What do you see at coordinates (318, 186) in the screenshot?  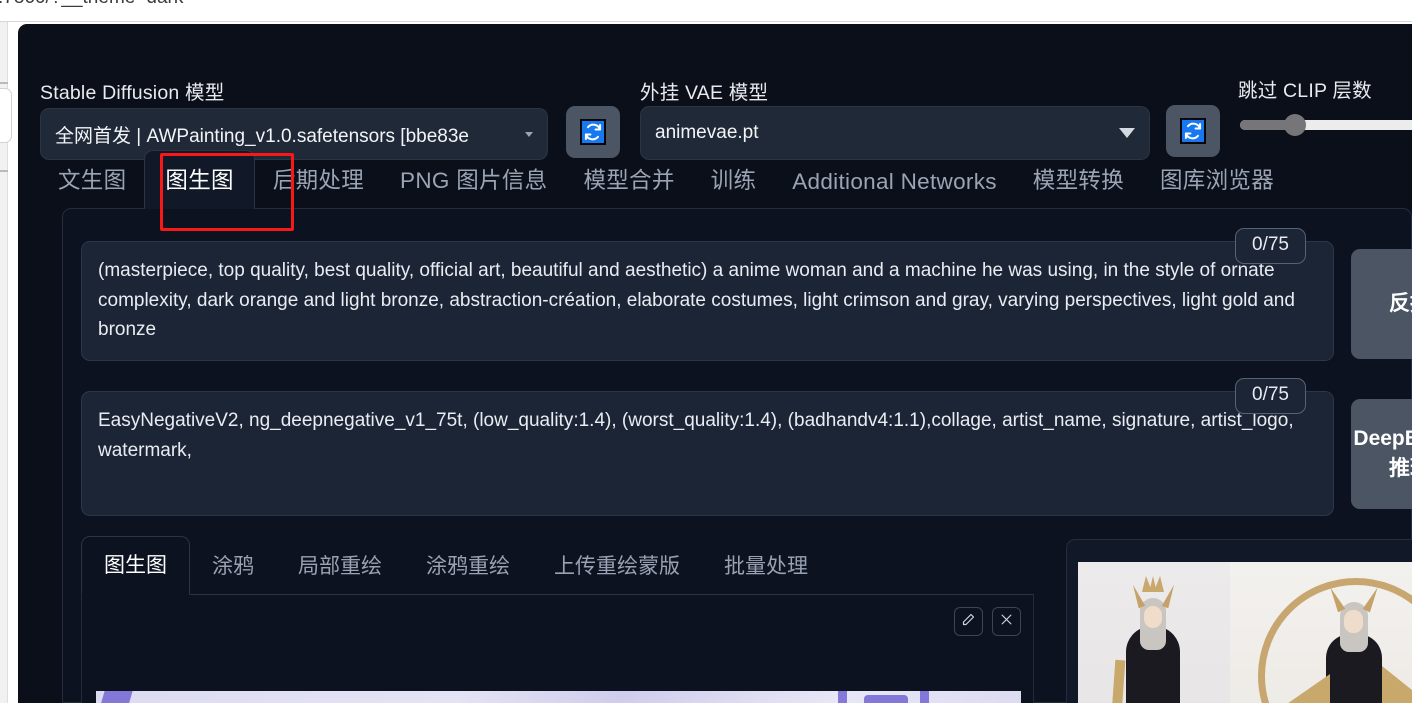 I see `tab-extras: 后期处理` at bounding box center [318, 186].